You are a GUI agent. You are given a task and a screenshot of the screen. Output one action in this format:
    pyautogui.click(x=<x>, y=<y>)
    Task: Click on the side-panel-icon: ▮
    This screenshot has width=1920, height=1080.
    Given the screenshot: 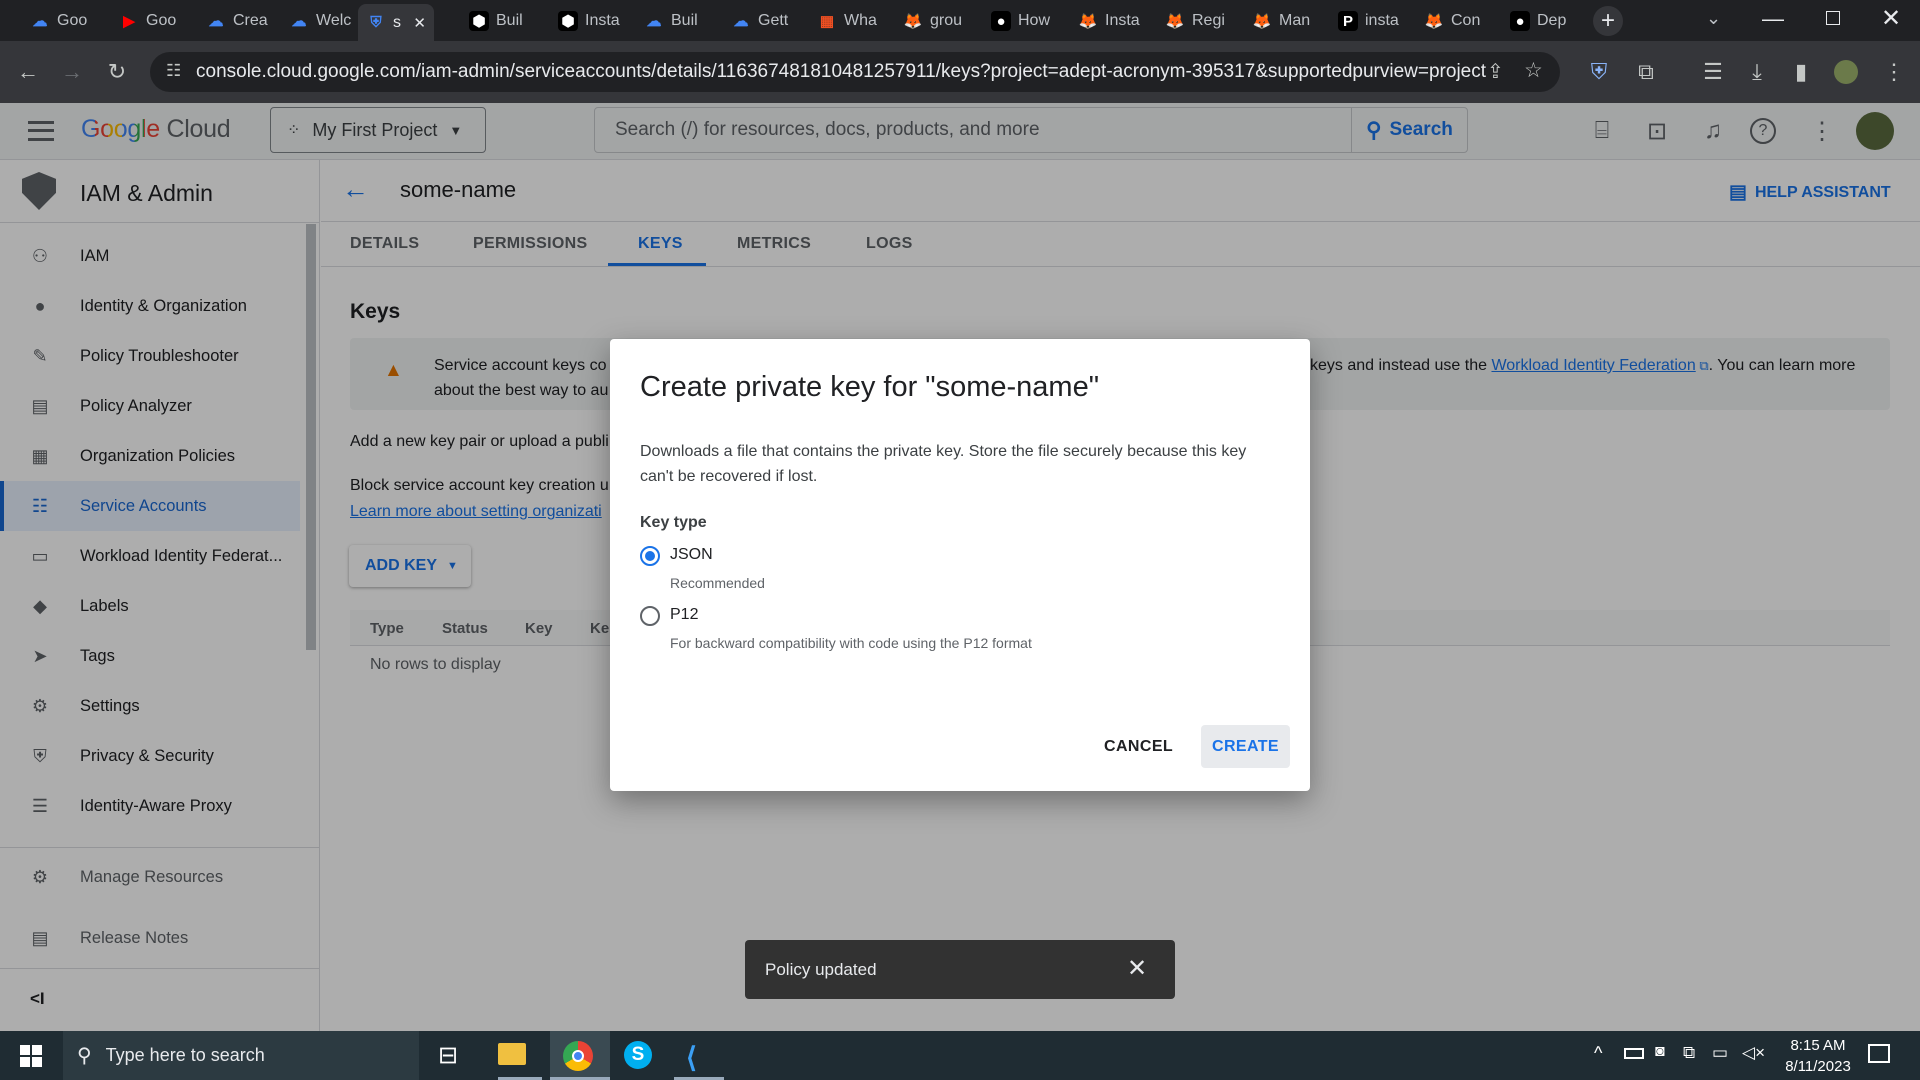 What is the action you would take?
    pyautogui.click(x=1801, y=72)
    